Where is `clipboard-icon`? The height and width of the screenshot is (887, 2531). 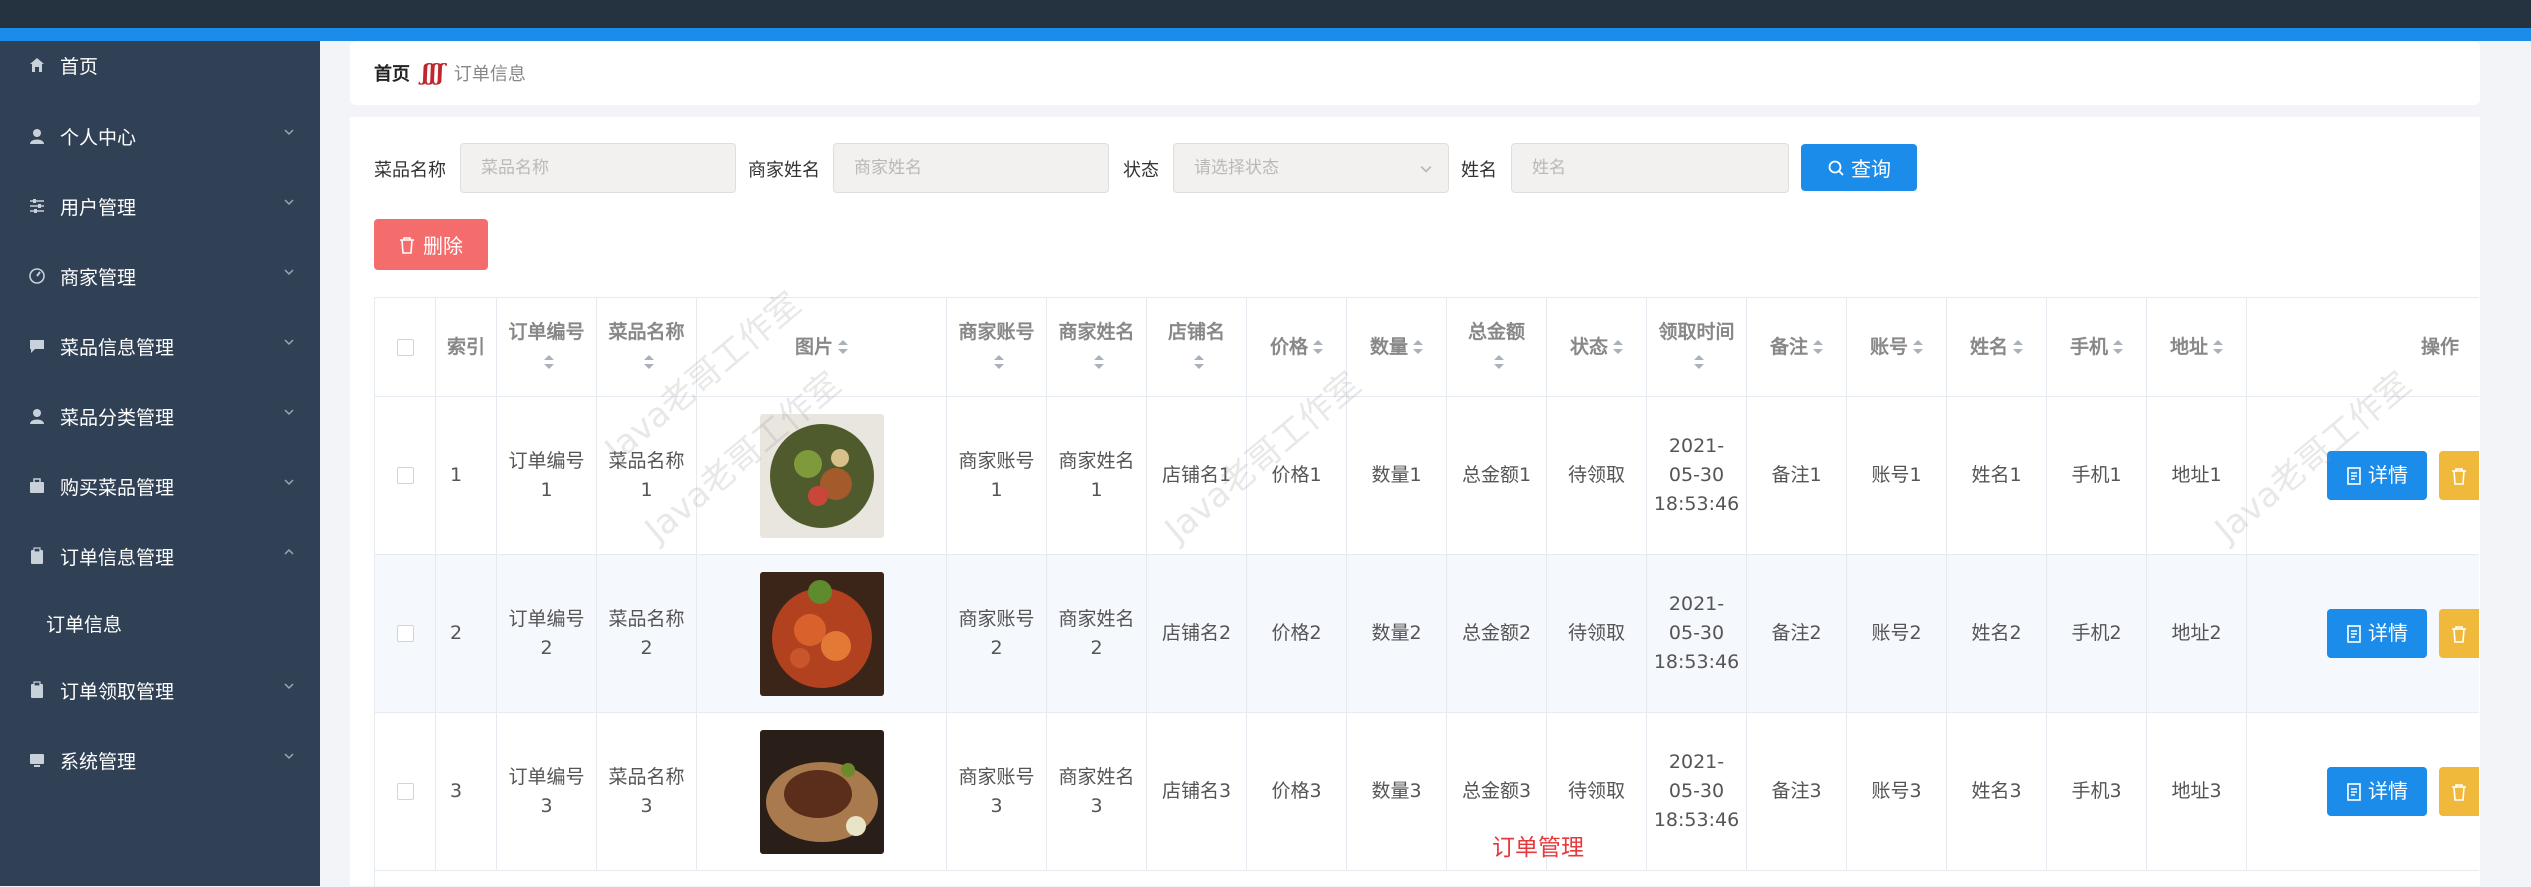
clipboard-icon is located at coordinates (37, 690).